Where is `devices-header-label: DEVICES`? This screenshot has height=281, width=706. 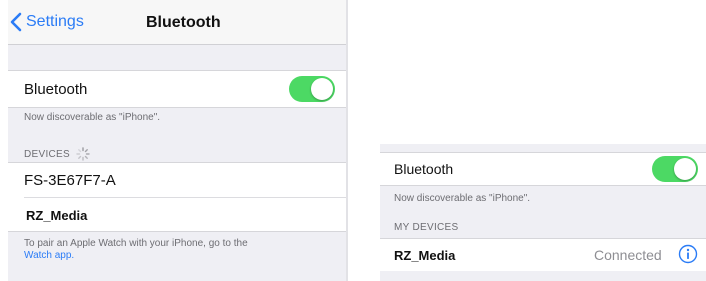 devices-header-label: DEVICES is located at coordinates (47, 154).